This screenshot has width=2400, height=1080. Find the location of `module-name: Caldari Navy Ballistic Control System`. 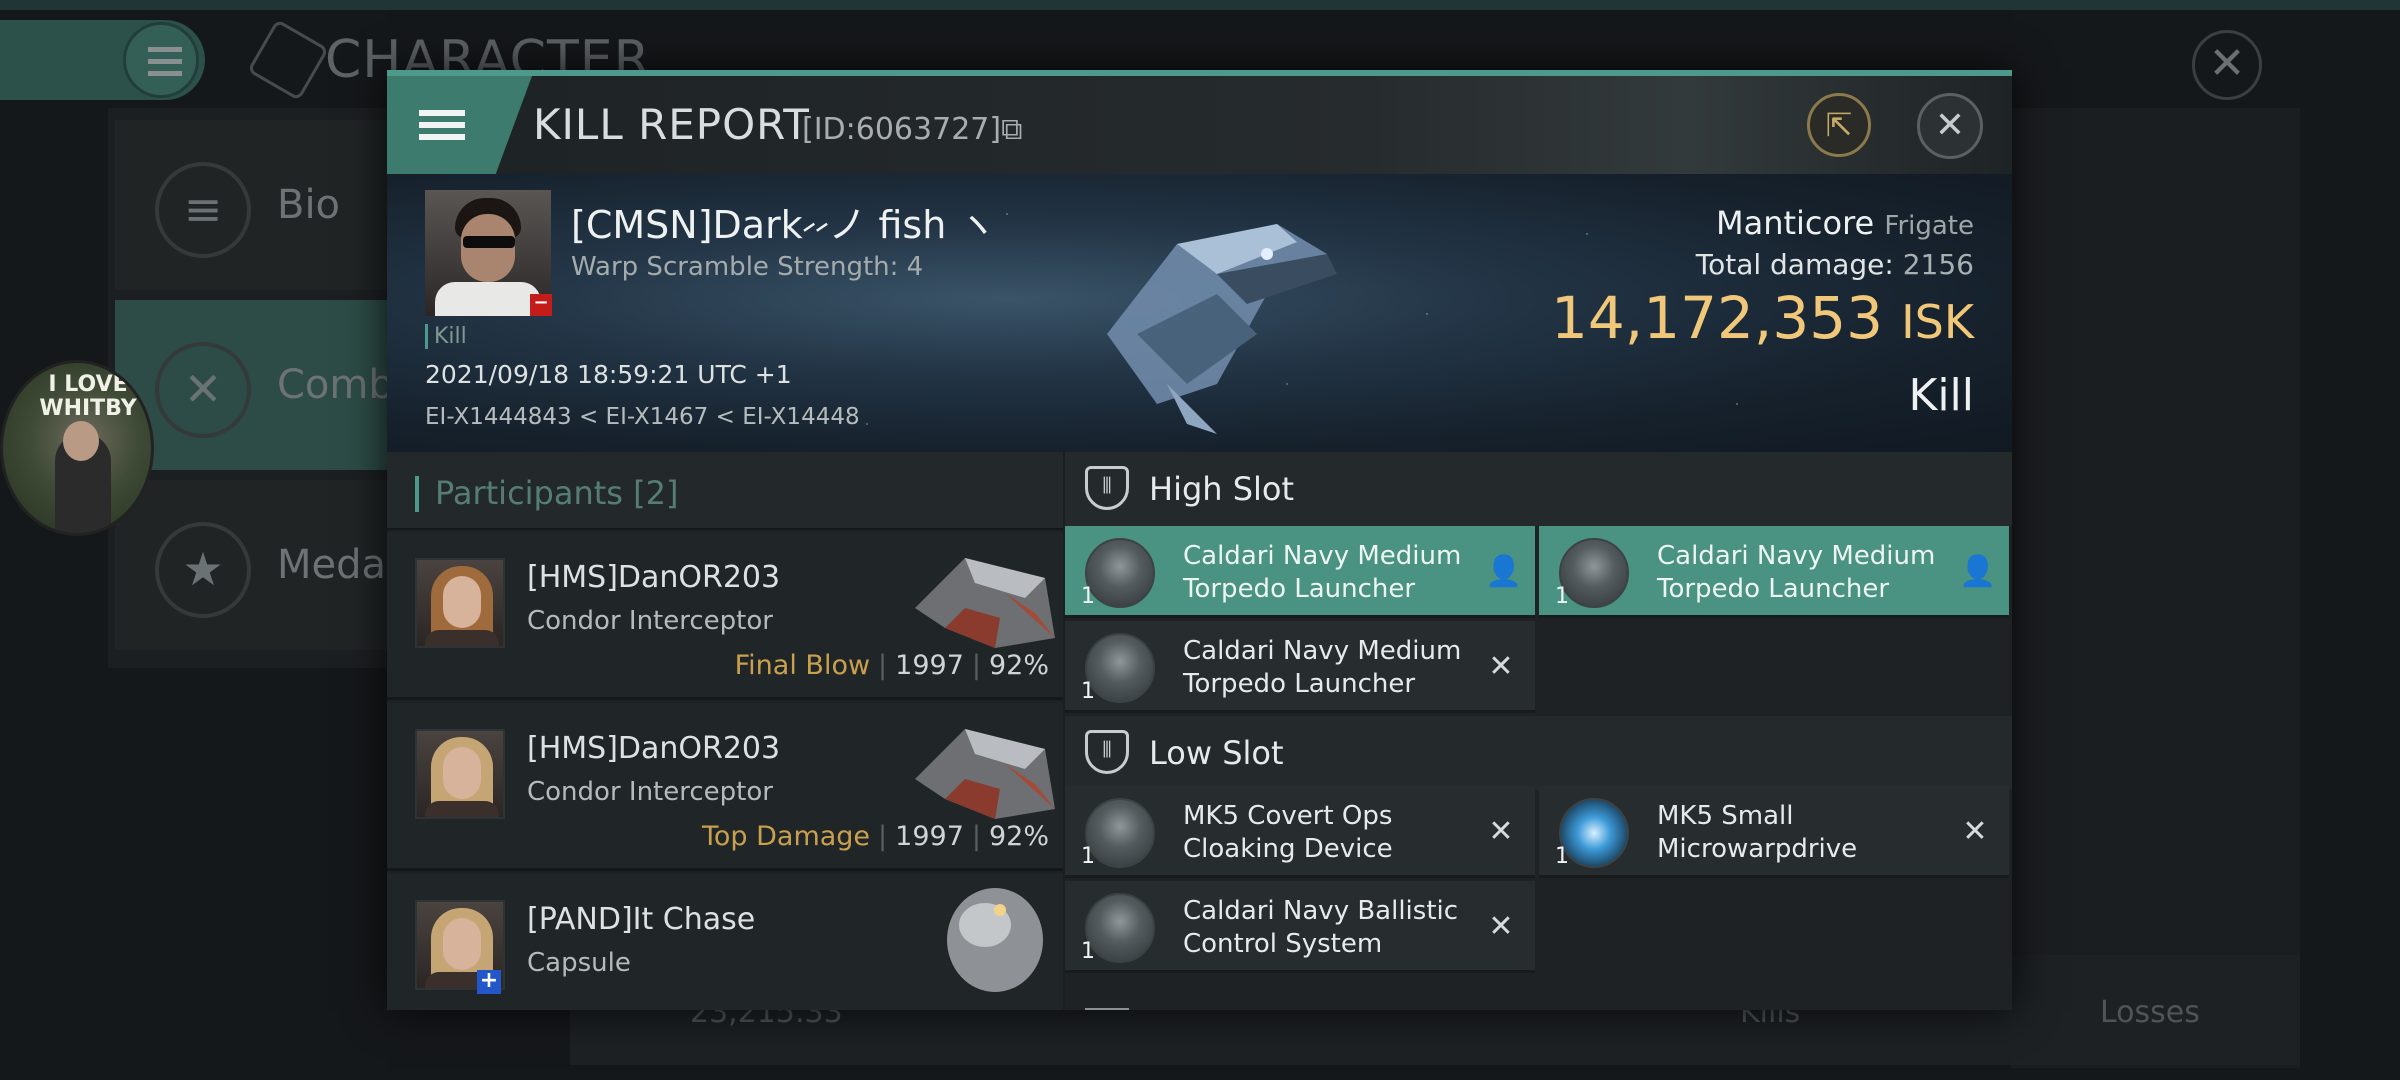

module-name: Caldari Navy Ballistic Control System is located at coordinates (1321, 927).